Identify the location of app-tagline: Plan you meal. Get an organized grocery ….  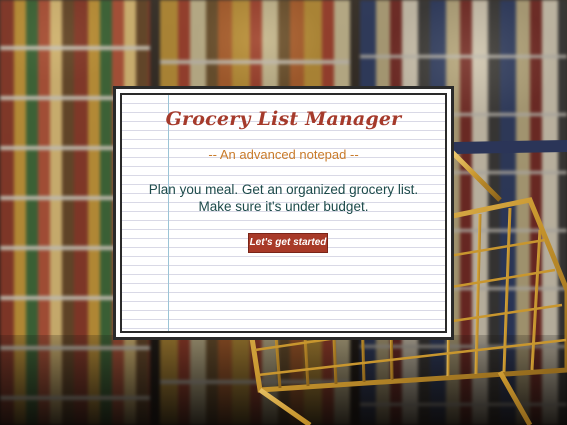
(283, 198).